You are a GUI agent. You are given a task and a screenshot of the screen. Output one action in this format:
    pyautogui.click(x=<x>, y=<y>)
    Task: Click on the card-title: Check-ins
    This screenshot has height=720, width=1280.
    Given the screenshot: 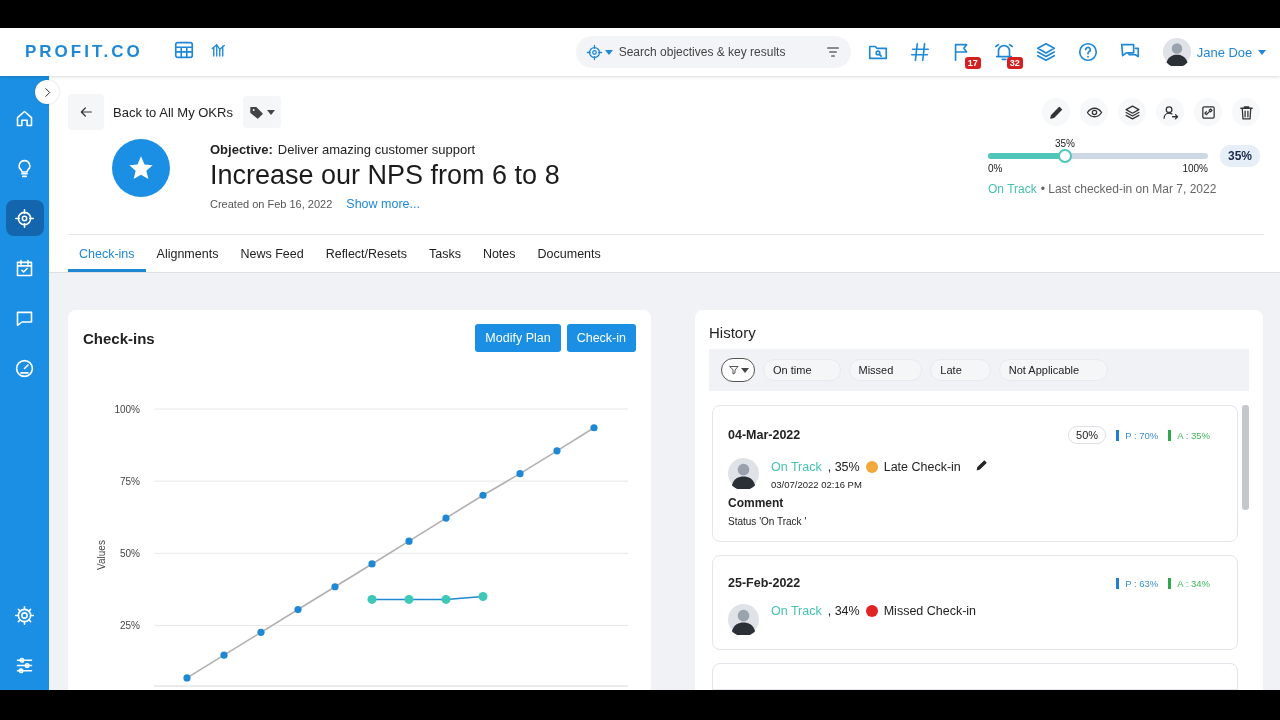 What is the action you would take?
    pyautogui.click(x=119, y=338)
    